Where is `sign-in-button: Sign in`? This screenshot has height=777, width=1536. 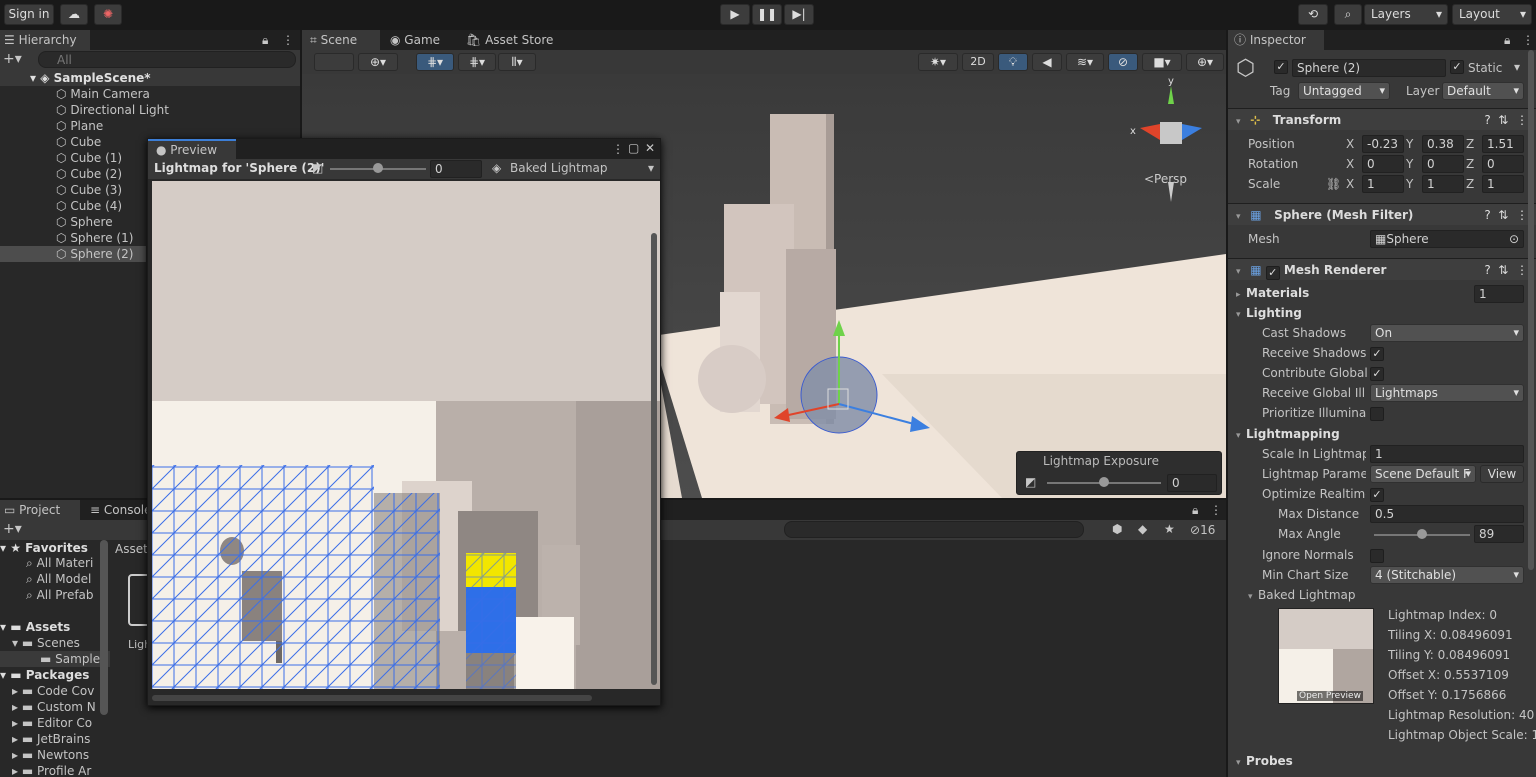 sign-in-button: Sign in is located at coordinates (29, 14).